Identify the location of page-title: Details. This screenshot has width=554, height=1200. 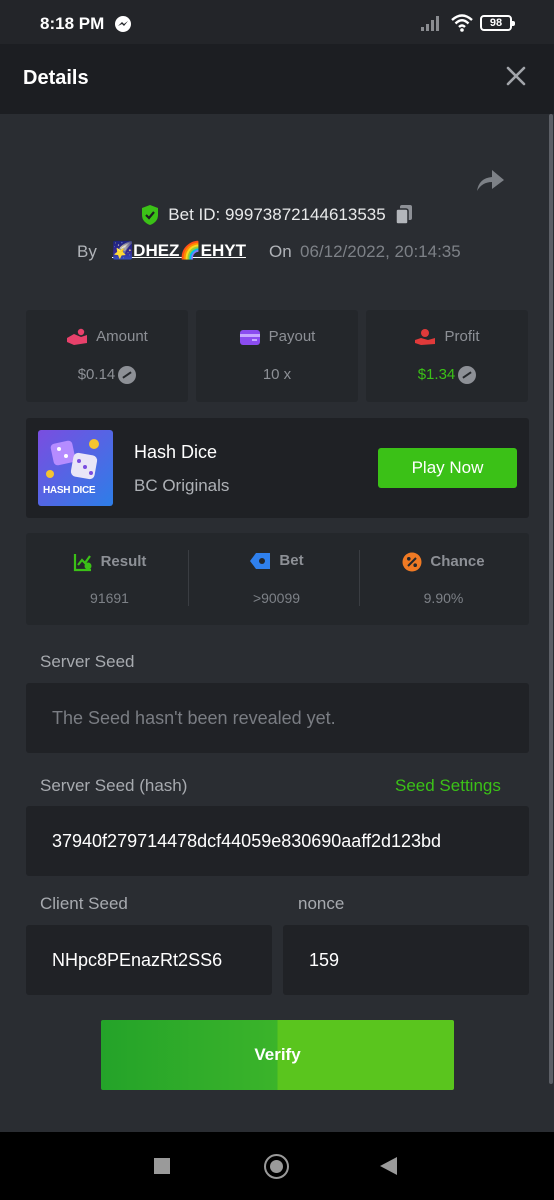
(56, 78).